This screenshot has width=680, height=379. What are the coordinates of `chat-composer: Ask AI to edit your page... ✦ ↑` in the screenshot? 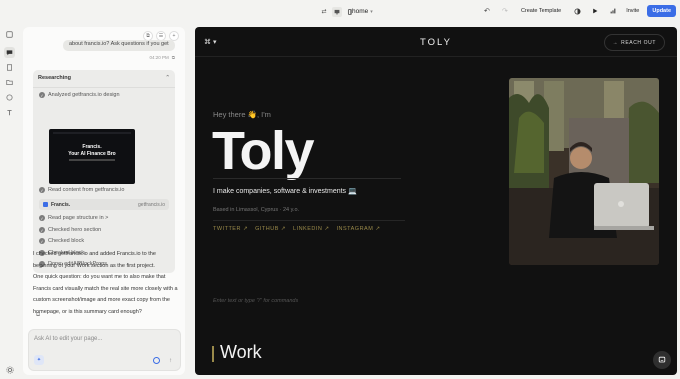 It's located at (104, 350).